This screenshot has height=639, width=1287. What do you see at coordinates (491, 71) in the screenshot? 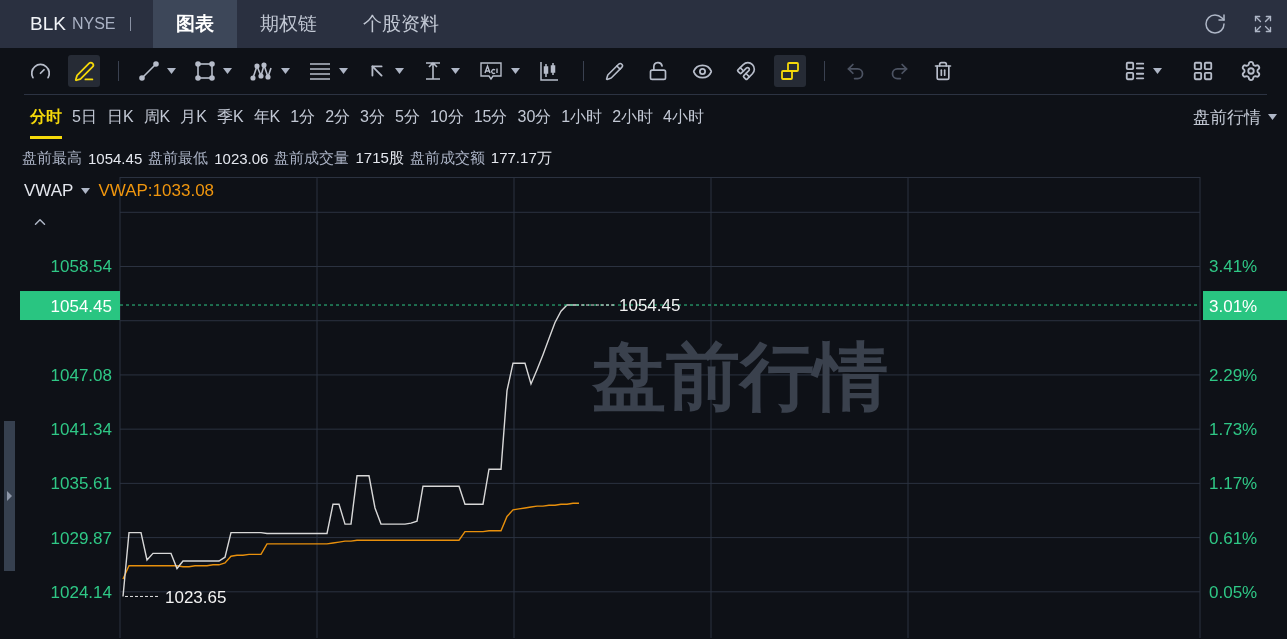
I see `text-icon` at bounding box center [491, 71].